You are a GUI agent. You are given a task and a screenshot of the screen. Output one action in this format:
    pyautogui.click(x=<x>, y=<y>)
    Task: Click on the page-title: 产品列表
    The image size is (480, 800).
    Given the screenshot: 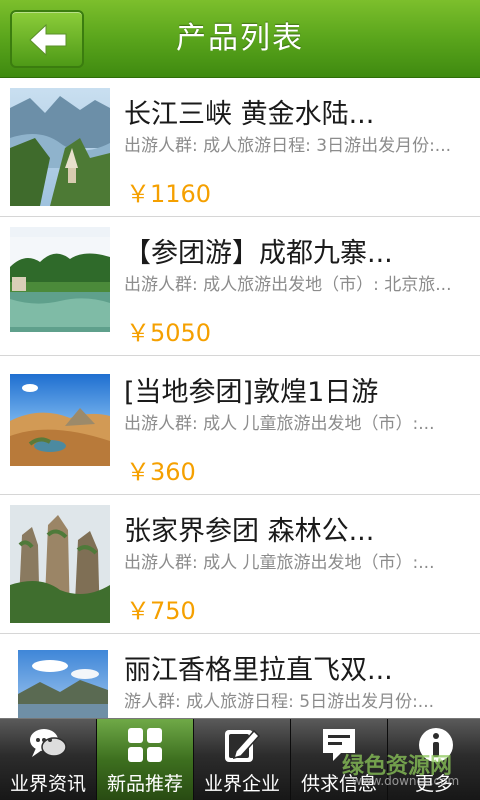 What is the action you would take?
    pyautogui.click(x=240, y=38)
    